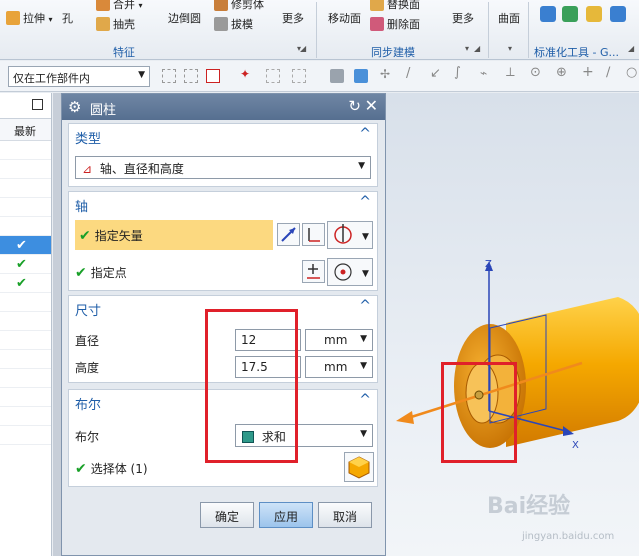  Describe the element at coordinates (461, 72) in the screenshot. I see `snap-curve-icon: ∫` at that location.